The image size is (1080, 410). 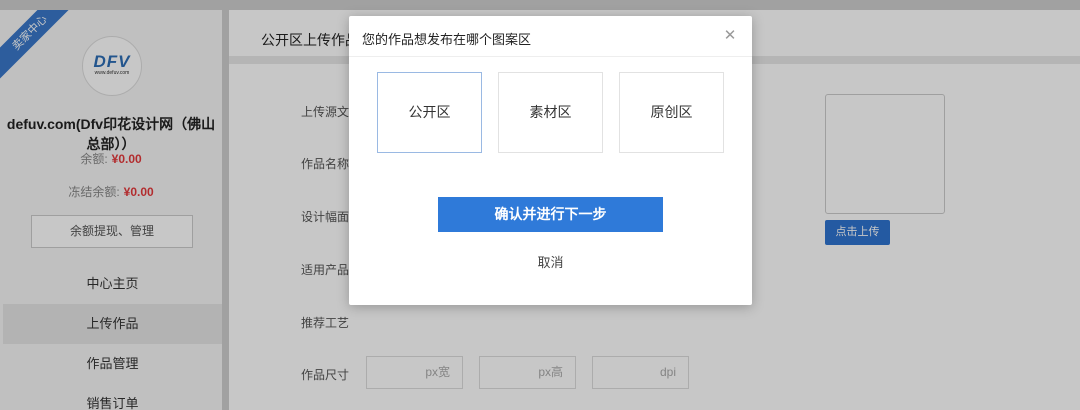 I want to click on zone-option-public: 公开区, so click(x=429, y=112).